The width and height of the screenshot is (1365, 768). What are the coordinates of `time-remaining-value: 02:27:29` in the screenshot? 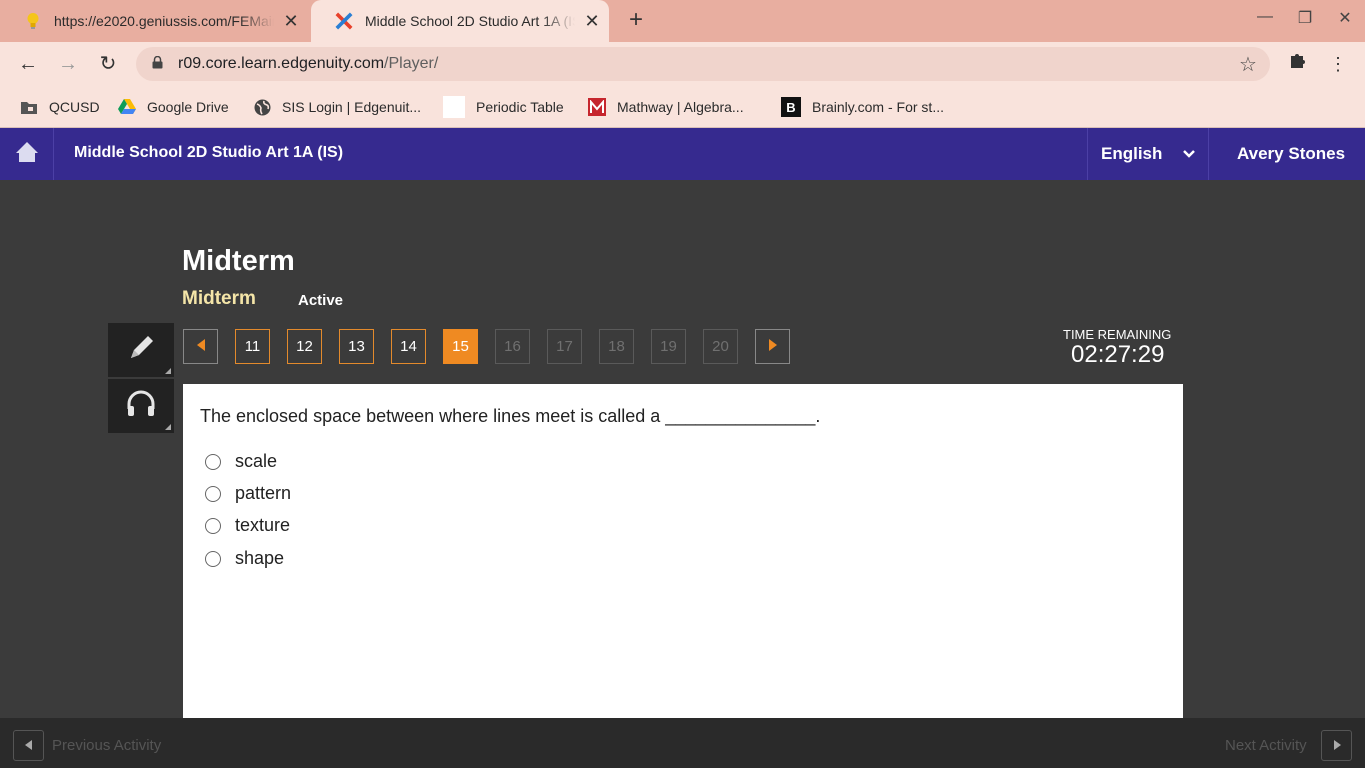 It's located at (1118, 354).